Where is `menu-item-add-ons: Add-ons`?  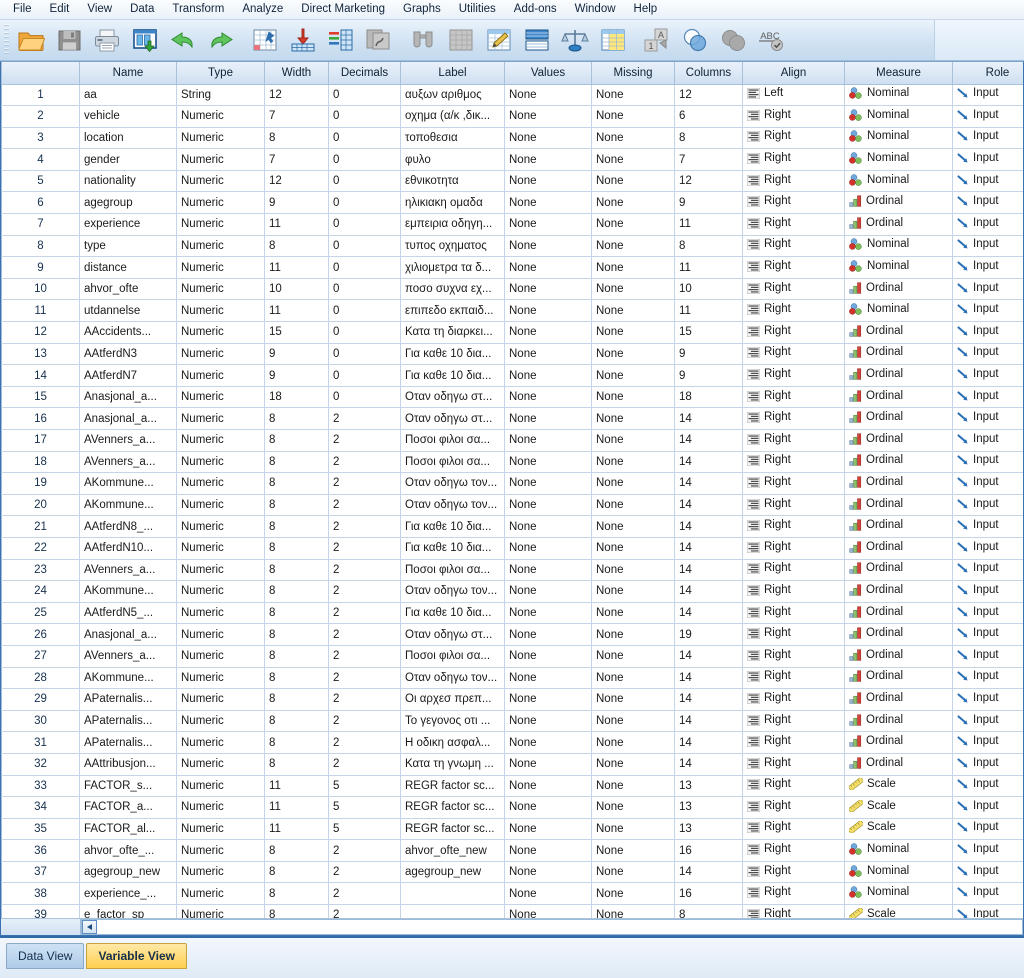
menu-item-add-ons: Add-ons is located at coordinates (535, 9).